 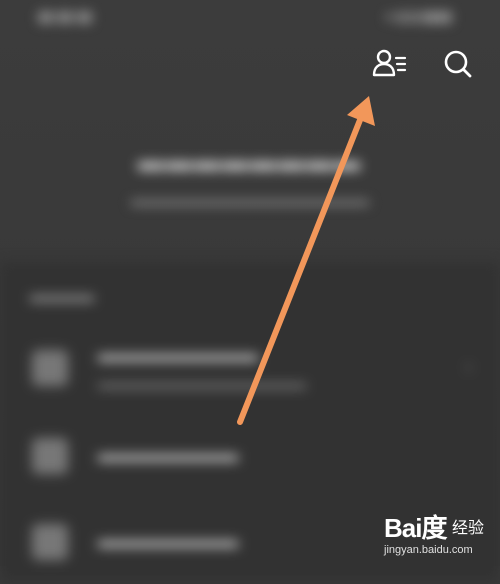 I want to click on user-list-icon, so click(x=389, y=63).